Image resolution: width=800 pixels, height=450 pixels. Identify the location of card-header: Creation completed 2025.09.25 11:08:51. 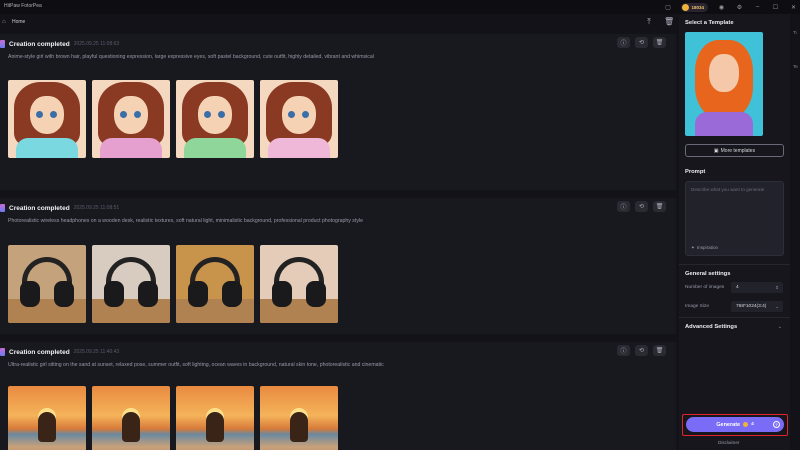
(59, 208).